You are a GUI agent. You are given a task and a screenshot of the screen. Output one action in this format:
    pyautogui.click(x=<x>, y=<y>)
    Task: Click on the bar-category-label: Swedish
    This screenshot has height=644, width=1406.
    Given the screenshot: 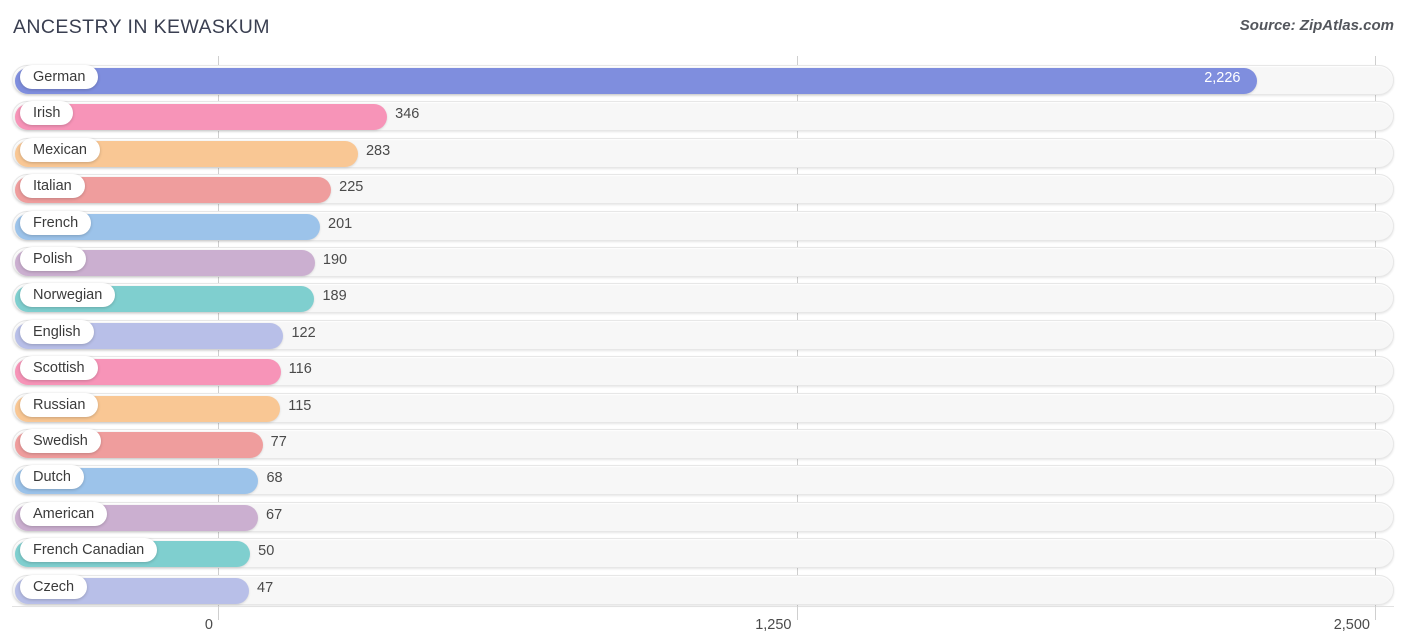 What is the action you would take?
    pyautogui.click(x=60, y=441)
    